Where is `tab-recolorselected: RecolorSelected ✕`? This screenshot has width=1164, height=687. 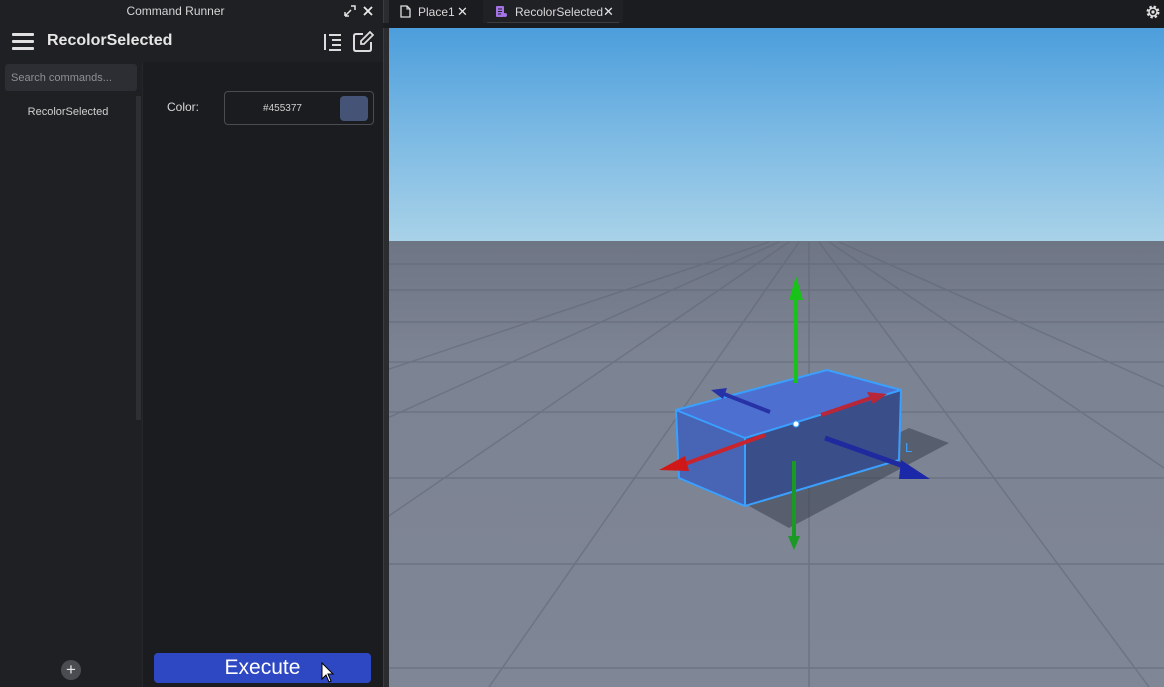
tab-recolorselected: RecolorSelected ✕ is located at coordinates (553, 11).